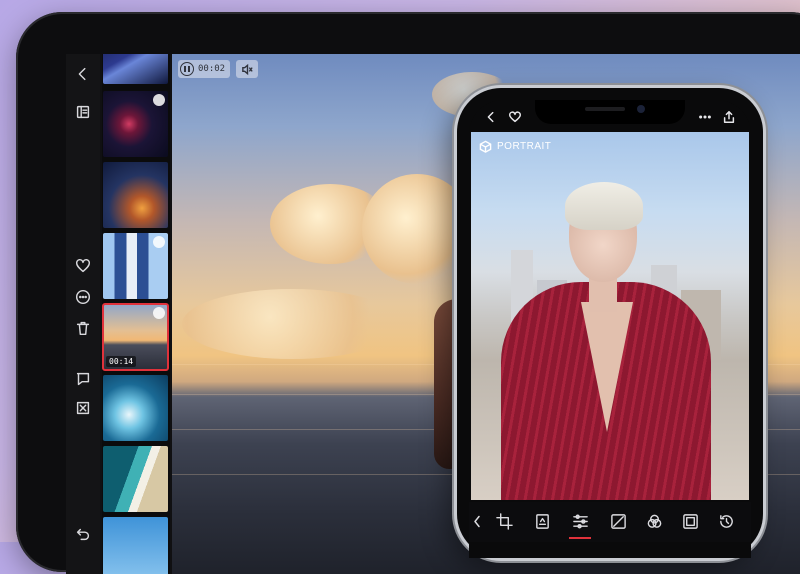 The width and height of the screenshot is (800, 574). What do you see at coordinates (542, 521) in the screenshot?
I see `adjust-image-icon` at bounding box center [542, 521].